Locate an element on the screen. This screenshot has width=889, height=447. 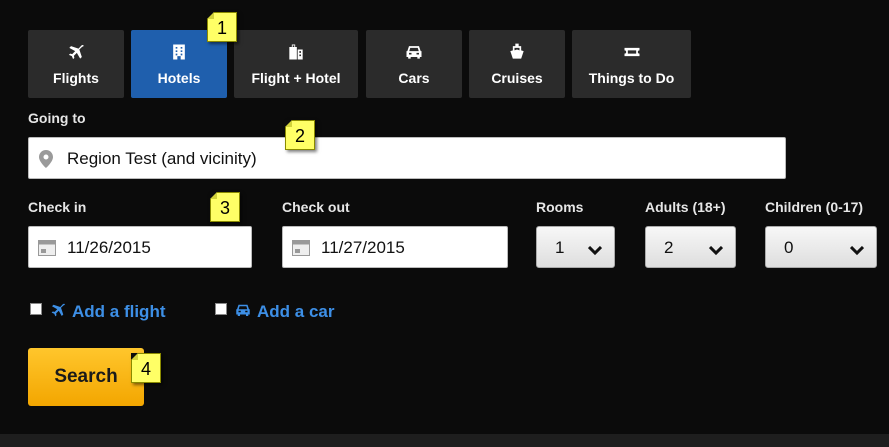
callout-4: 4 is located at coordinates (146, 368).